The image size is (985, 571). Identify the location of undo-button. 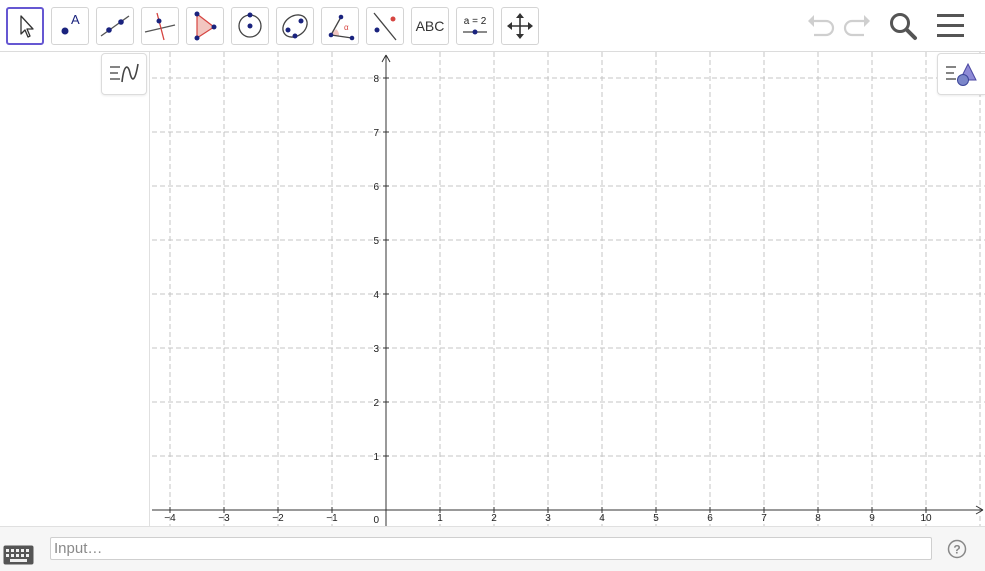
(821, 26).